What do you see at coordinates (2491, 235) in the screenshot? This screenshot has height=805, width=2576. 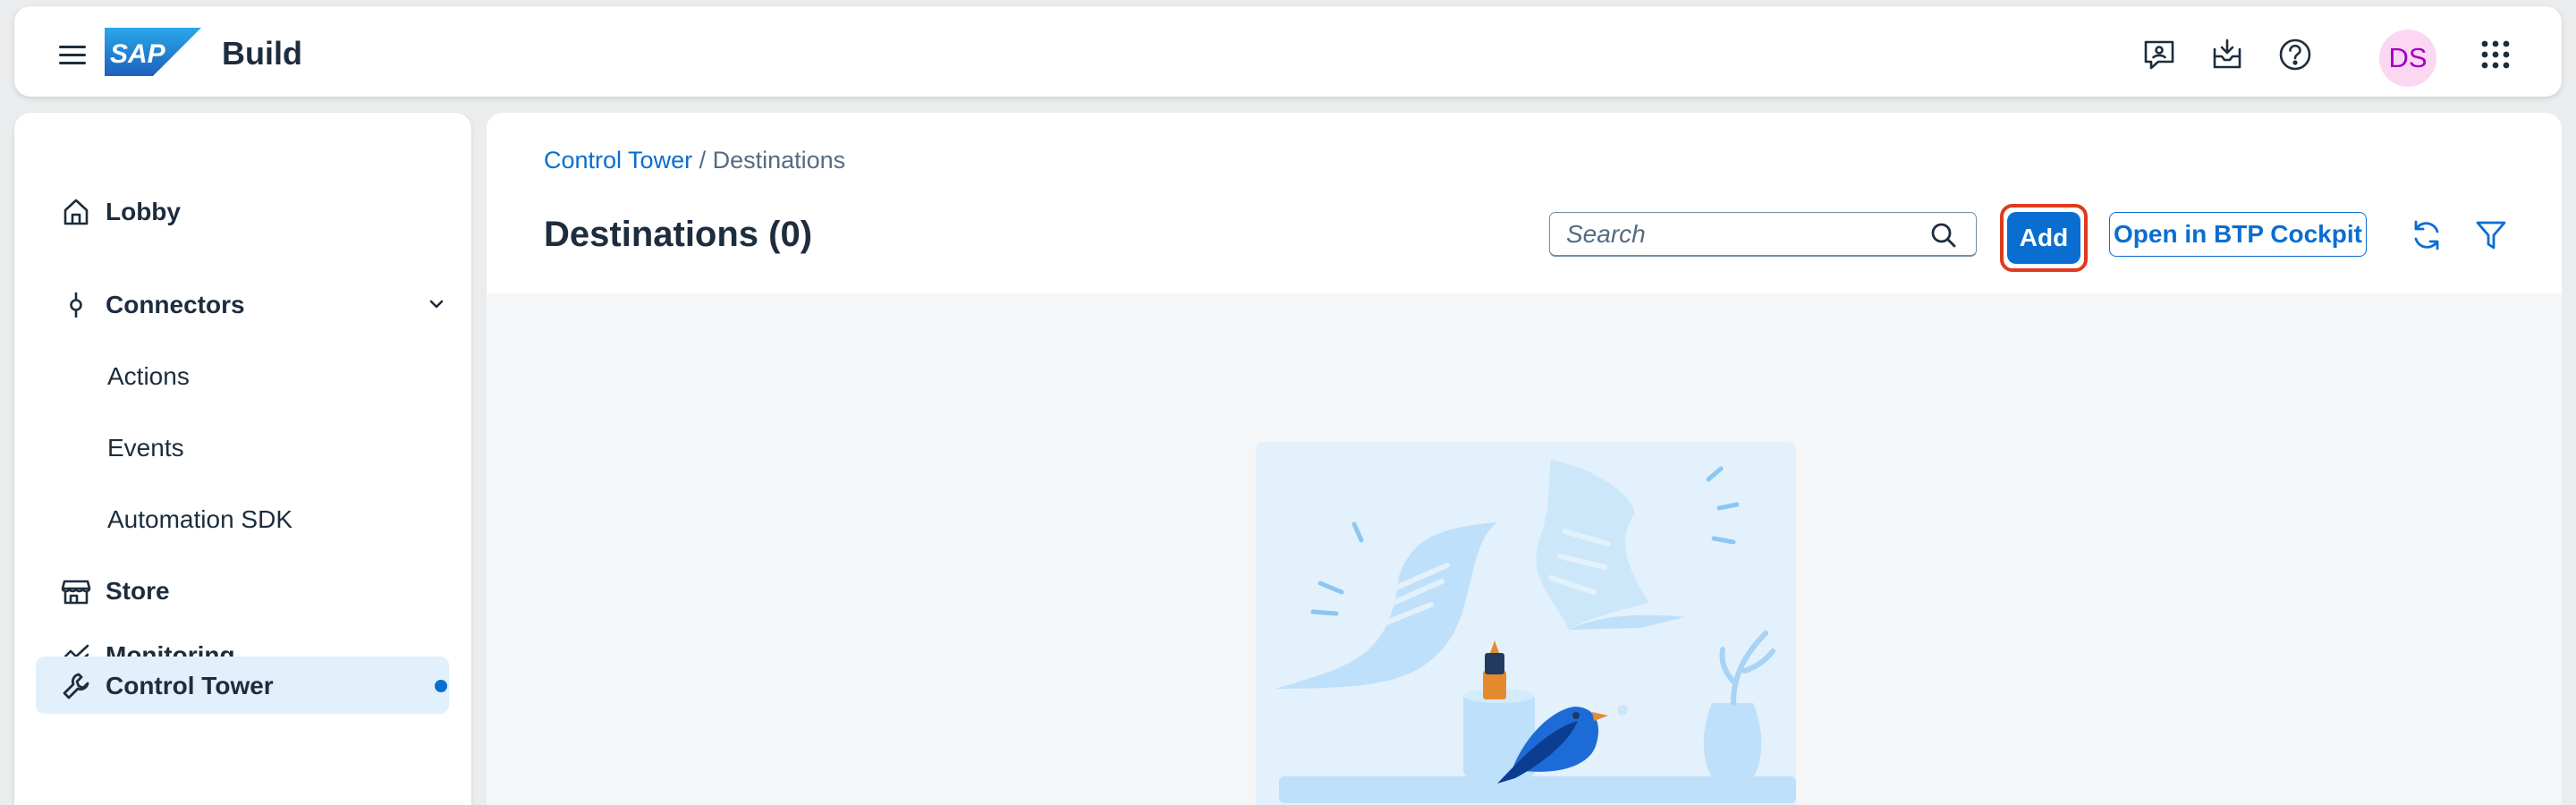 I see `filter-icon` at bounding box center [2491, 235].